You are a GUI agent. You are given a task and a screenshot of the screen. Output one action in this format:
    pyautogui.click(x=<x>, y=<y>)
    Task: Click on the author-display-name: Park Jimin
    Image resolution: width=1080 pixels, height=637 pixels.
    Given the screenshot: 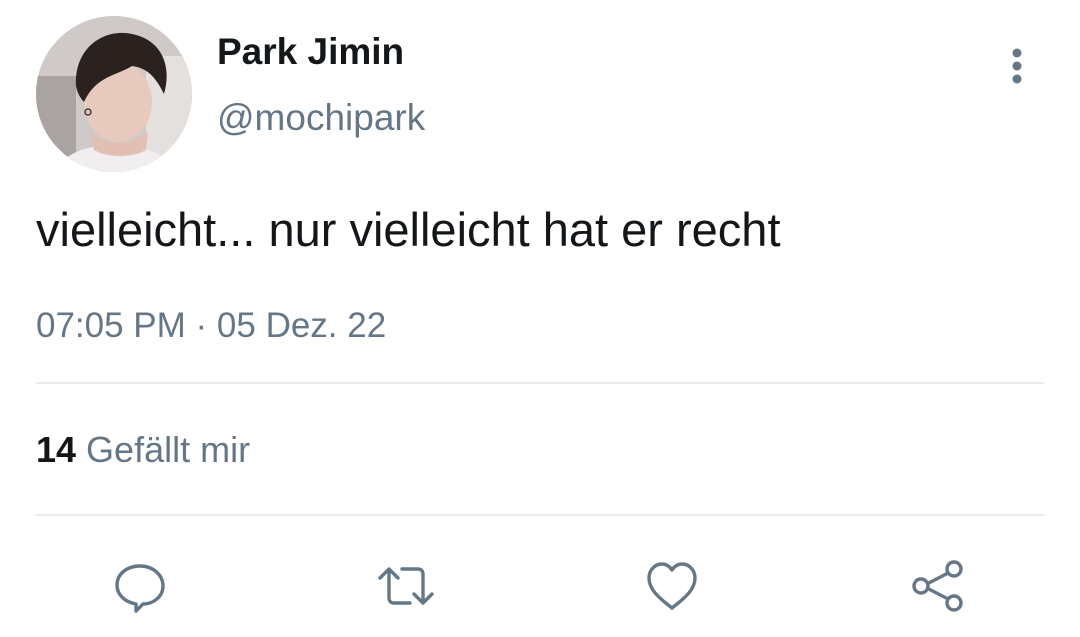 What is the action you would take?
    pyautogui.click(x=310, y=52)
    